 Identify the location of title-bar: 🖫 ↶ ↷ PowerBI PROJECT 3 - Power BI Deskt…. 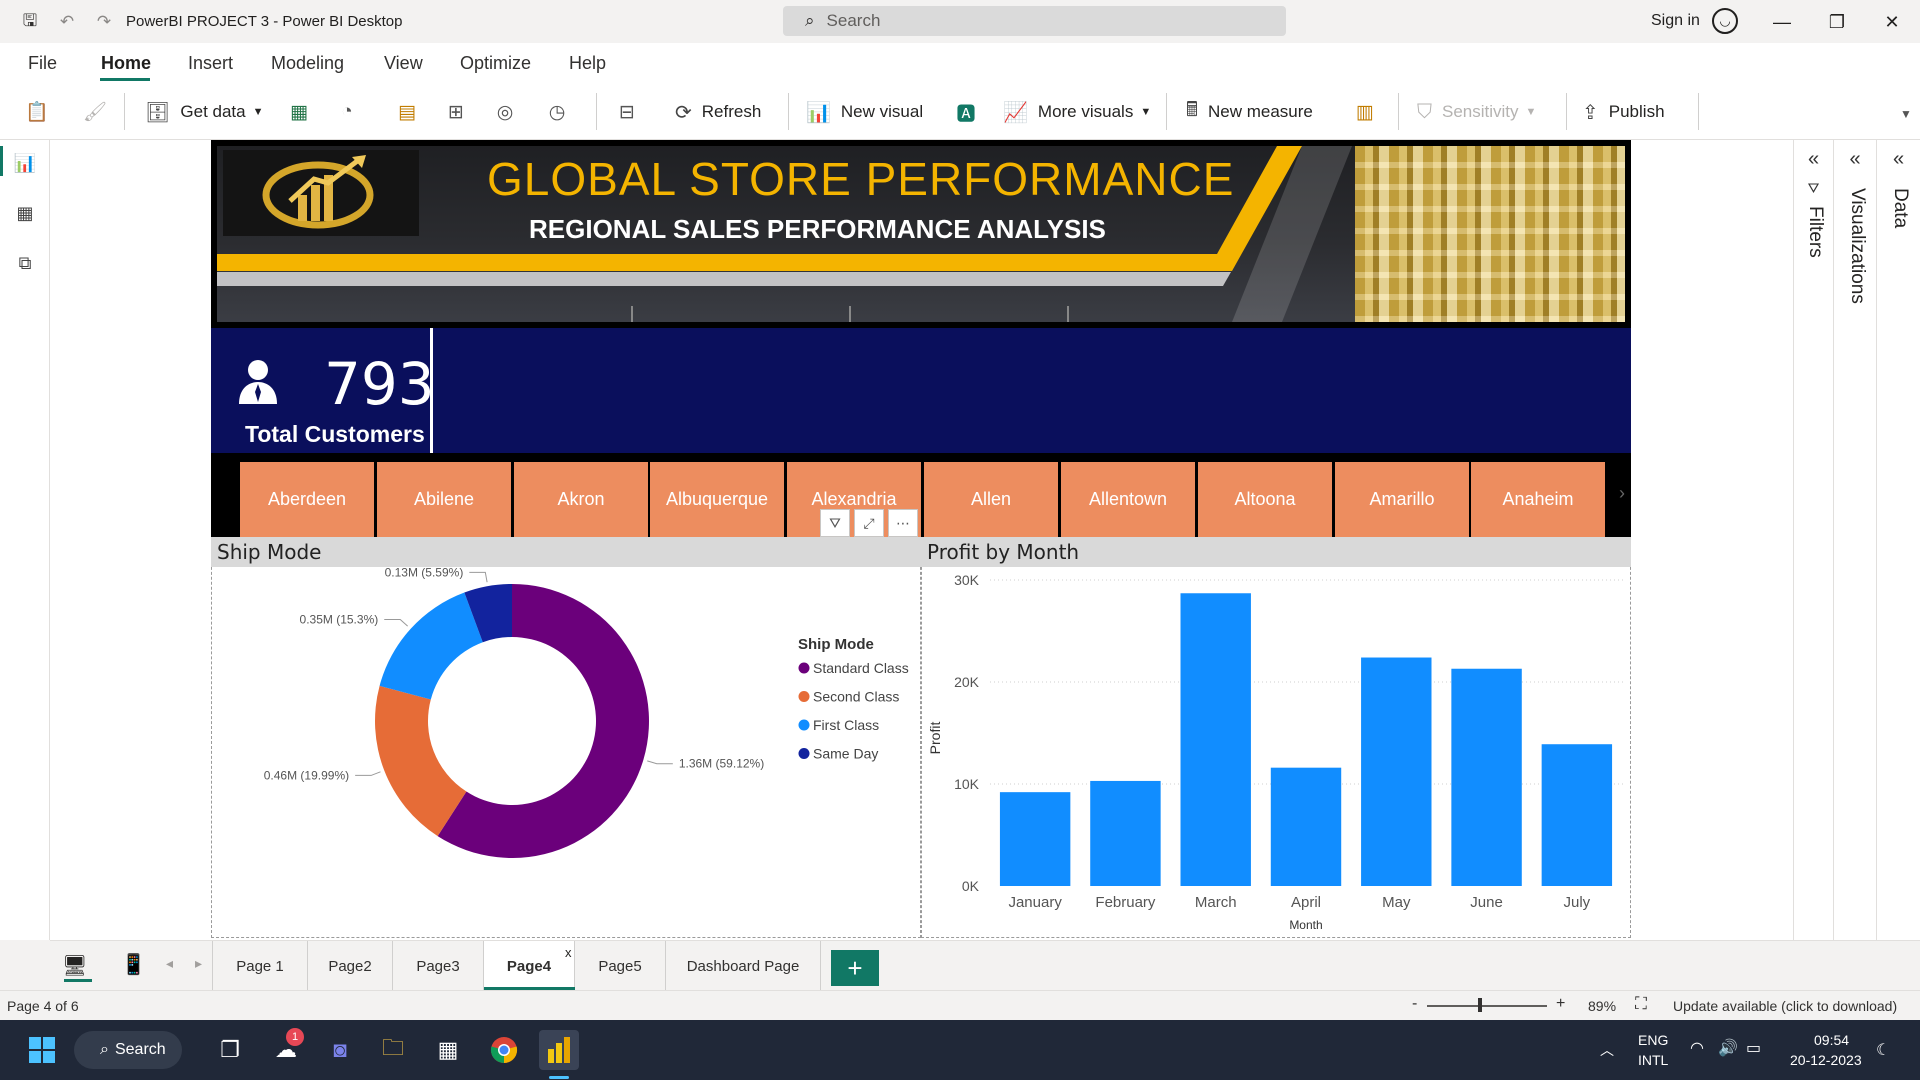
(960, 21).